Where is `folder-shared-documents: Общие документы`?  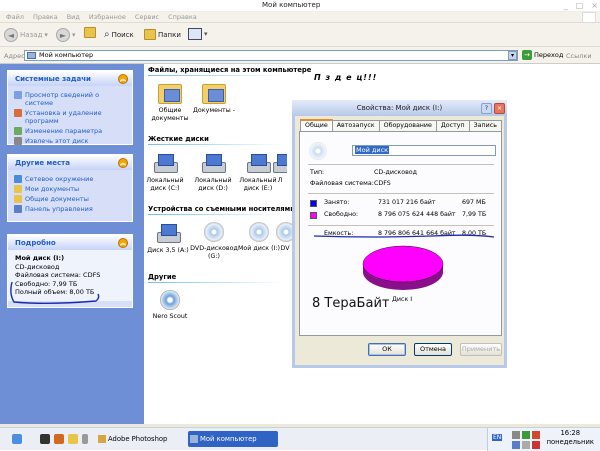
folder-shared-documents: Общие документы is located at coordinates (170, 103).